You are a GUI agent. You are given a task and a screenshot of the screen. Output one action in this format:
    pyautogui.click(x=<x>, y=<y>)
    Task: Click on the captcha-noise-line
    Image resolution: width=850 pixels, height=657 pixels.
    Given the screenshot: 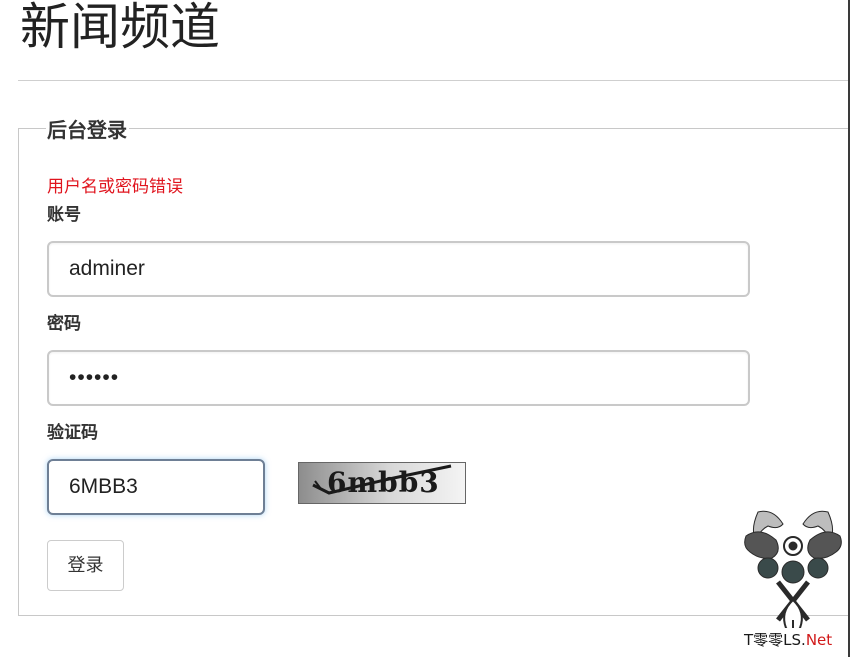 What is the action you would take?
    pyautogui.click(x=382, y=479)
    